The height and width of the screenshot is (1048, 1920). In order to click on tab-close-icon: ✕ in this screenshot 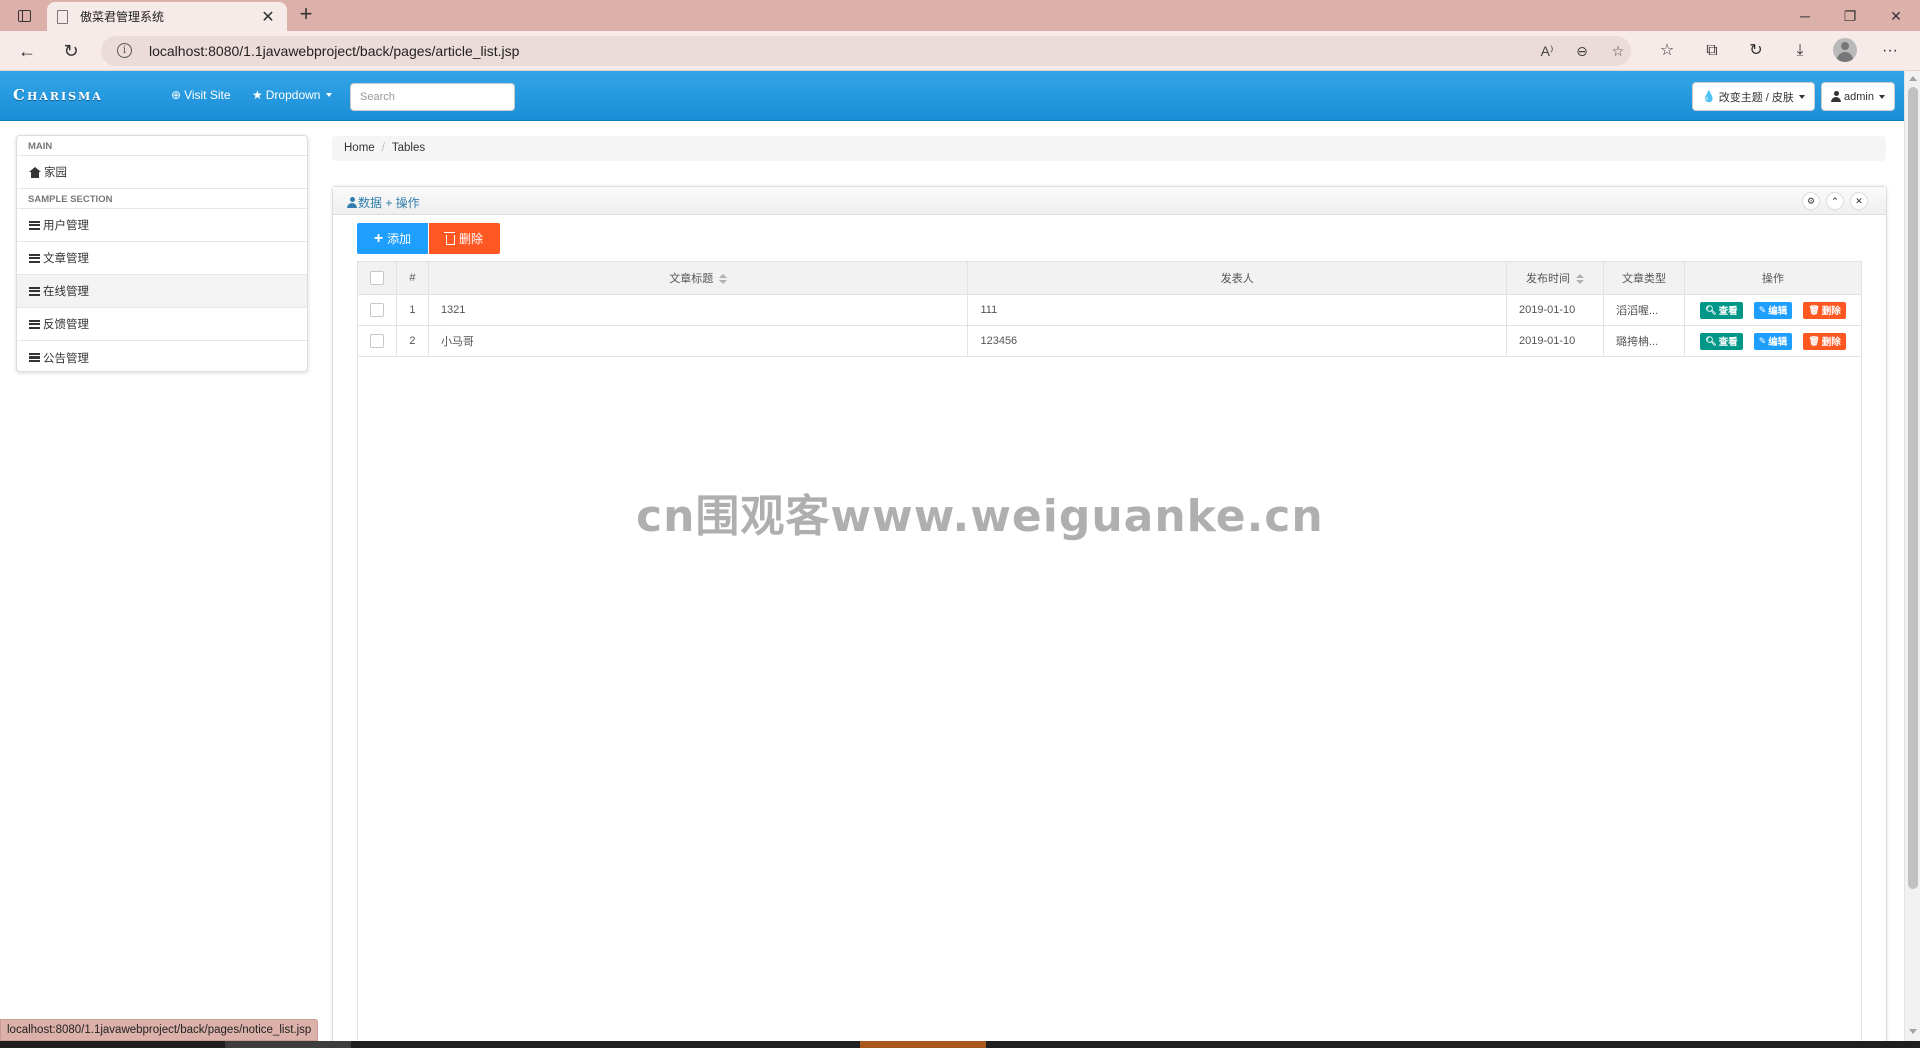, I will do `click(268, 17)`.